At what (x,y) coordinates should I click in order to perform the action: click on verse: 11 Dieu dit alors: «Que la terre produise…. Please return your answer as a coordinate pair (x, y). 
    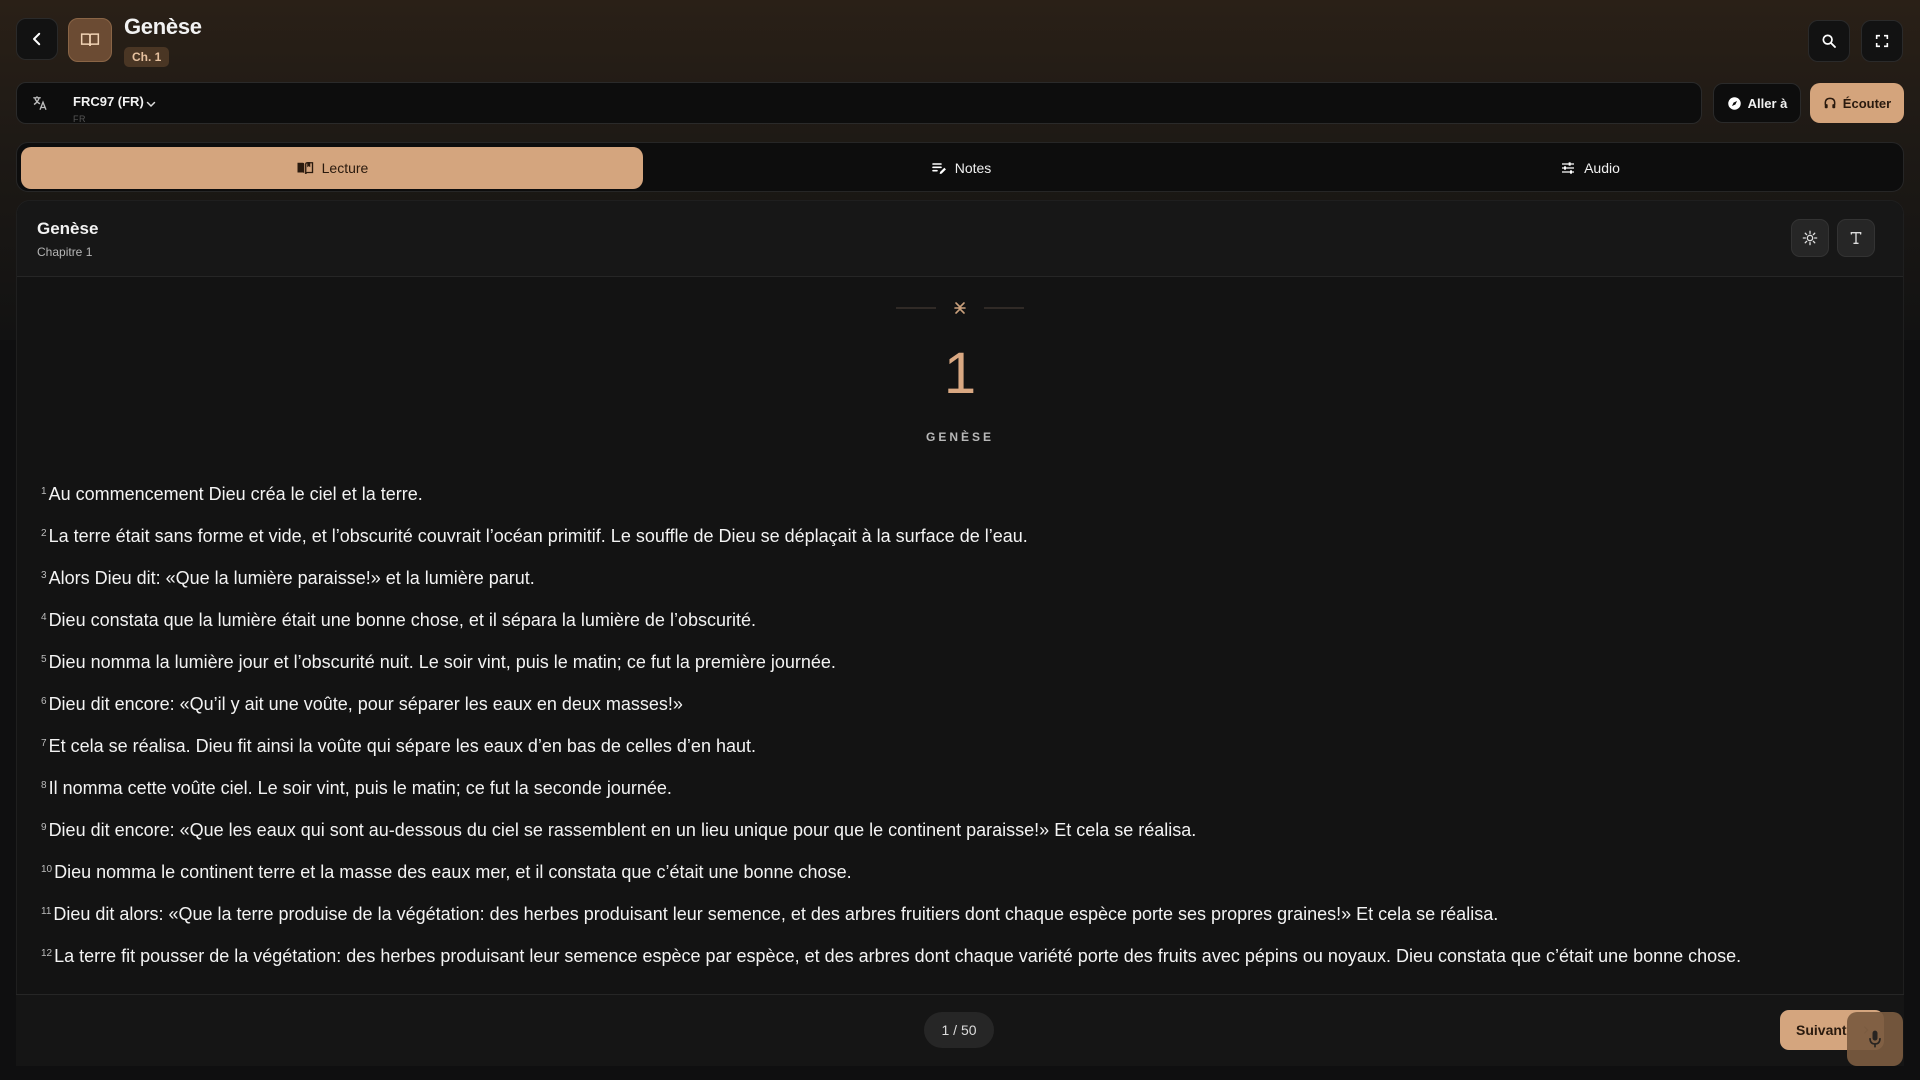
    Looking at the image, I should click on (961, 925).